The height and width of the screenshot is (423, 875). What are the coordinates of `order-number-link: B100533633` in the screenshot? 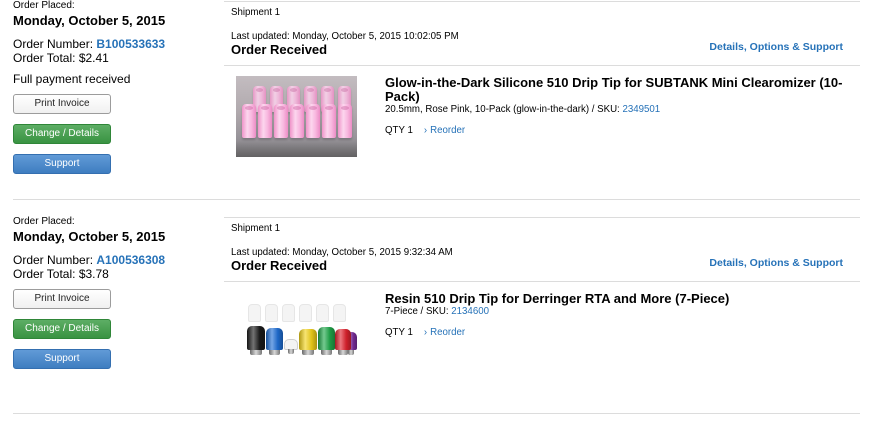 It's located at (130, 44).